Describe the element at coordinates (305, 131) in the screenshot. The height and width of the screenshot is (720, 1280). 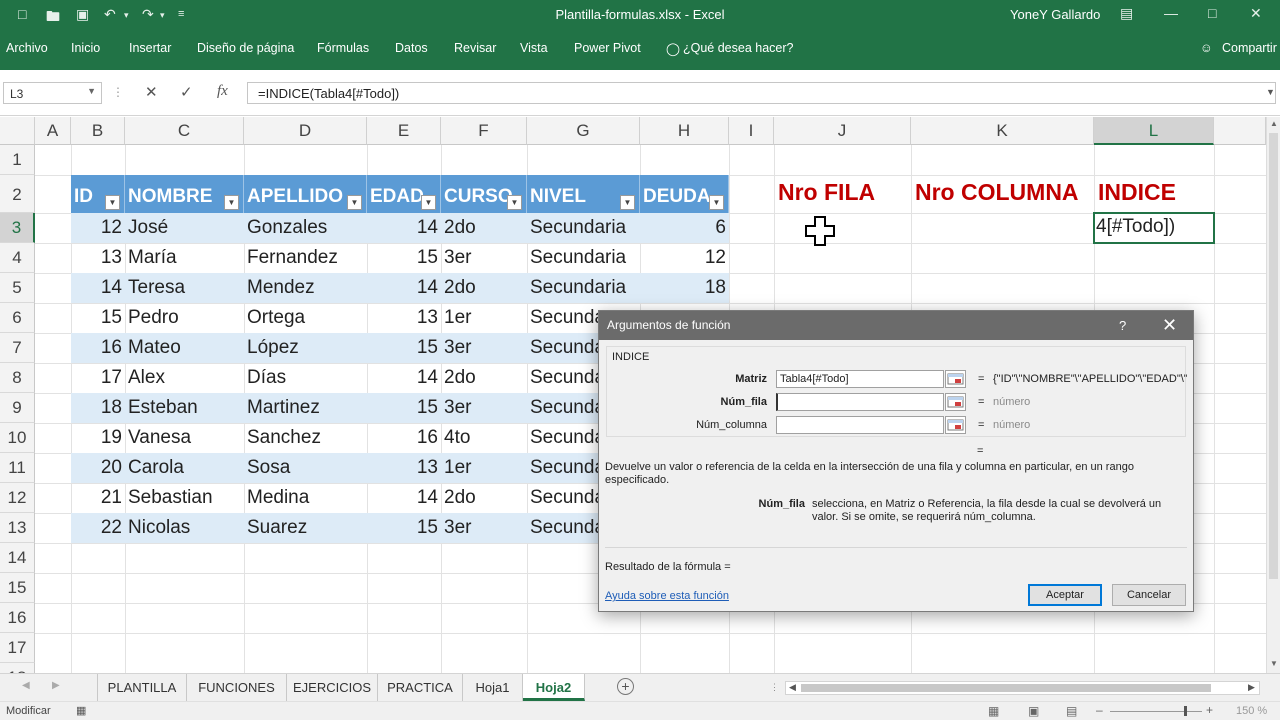
I see `column-header-d: D` at that location.